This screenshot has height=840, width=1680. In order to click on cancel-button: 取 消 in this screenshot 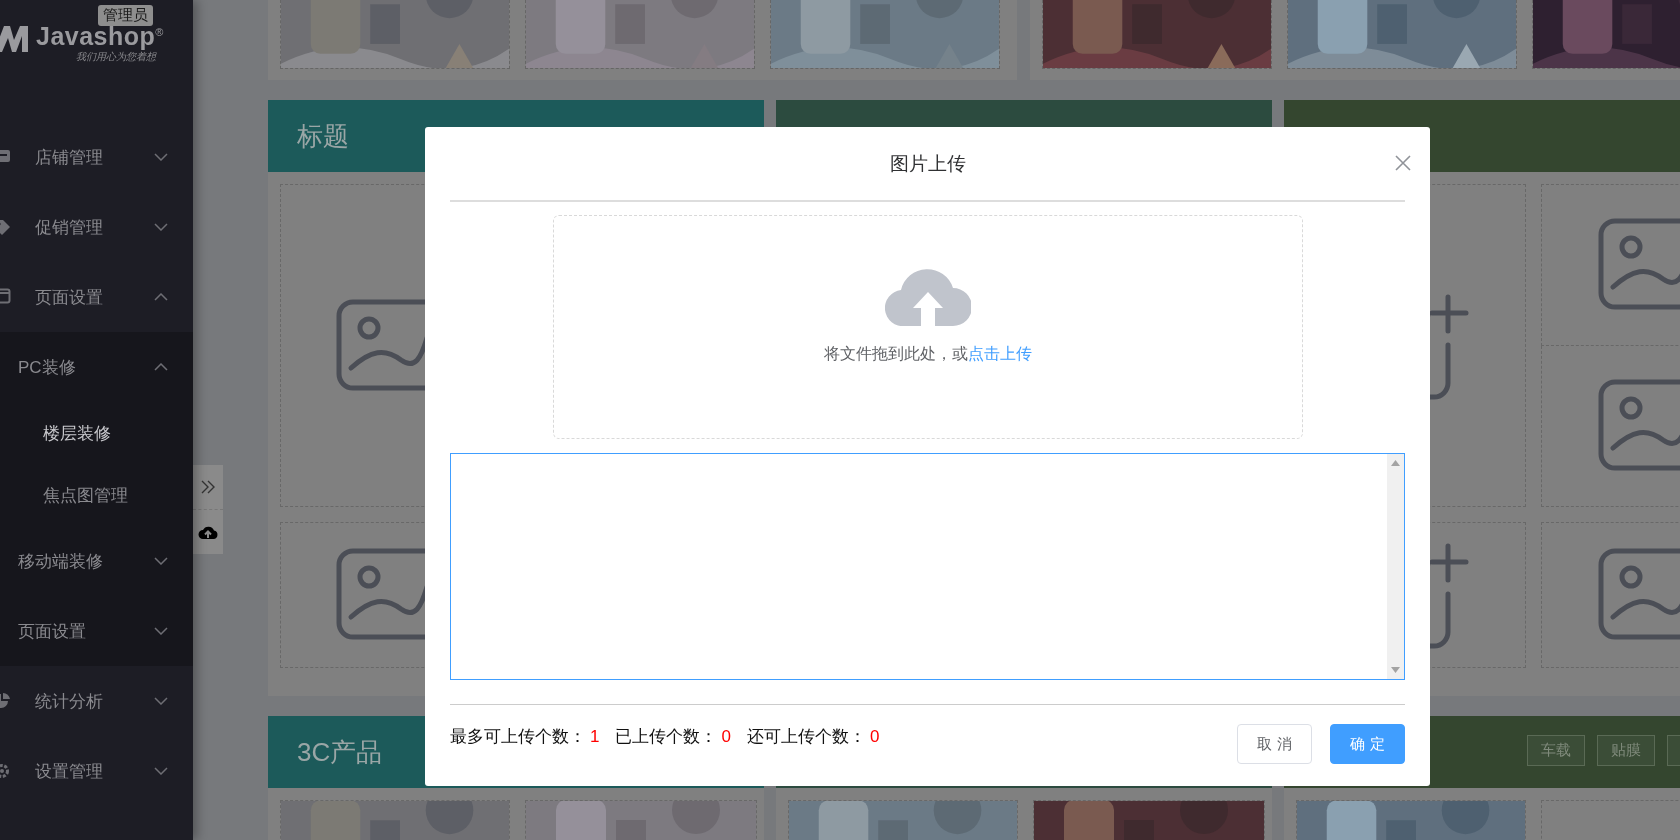, I will do `click(1274, 744)`.